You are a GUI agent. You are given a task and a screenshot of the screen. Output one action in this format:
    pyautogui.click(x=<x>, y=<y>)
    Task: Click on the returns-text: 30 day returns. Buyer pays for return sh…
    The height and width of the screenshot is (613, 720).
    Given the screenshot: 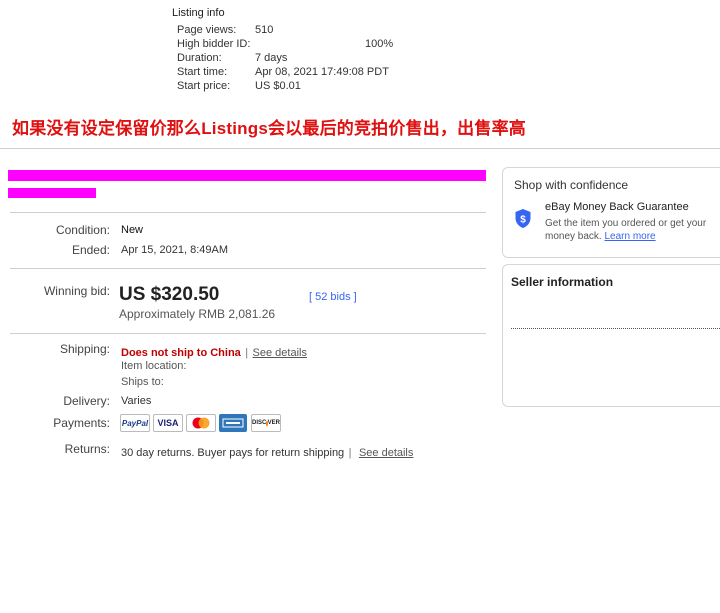 What is the action you would take?
    pyautogui.click(x=233, y=453)
    